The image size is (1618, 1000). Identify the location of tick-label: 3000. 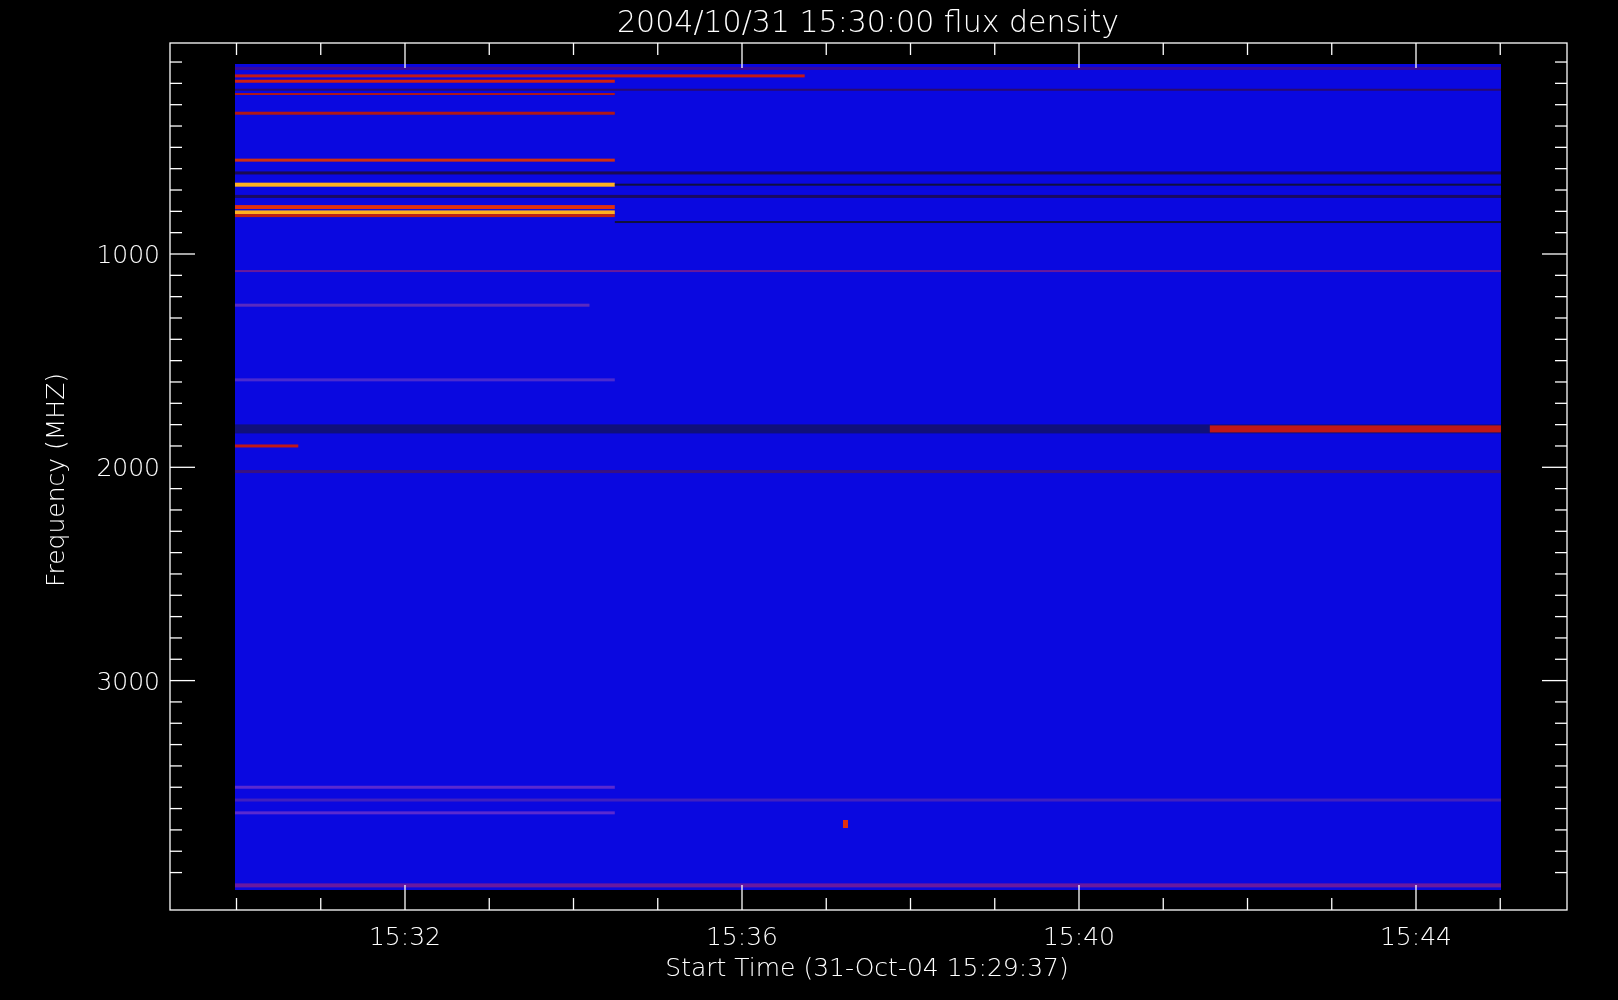
(128, 681).